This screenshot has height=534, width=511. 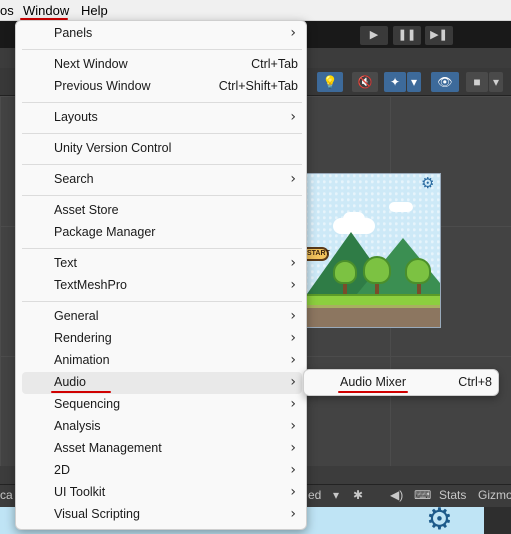 What do you see at coordinates (162, 339) in the screenshot?
I see `menu-item-rendering: Rendering ›` at bounding box center [162, 339].